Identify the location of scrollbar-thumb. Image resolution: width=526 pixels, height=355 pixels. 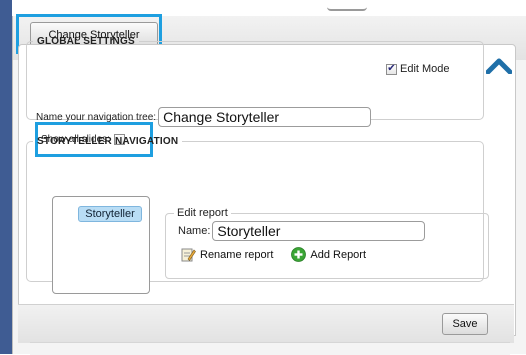
(347, 7).